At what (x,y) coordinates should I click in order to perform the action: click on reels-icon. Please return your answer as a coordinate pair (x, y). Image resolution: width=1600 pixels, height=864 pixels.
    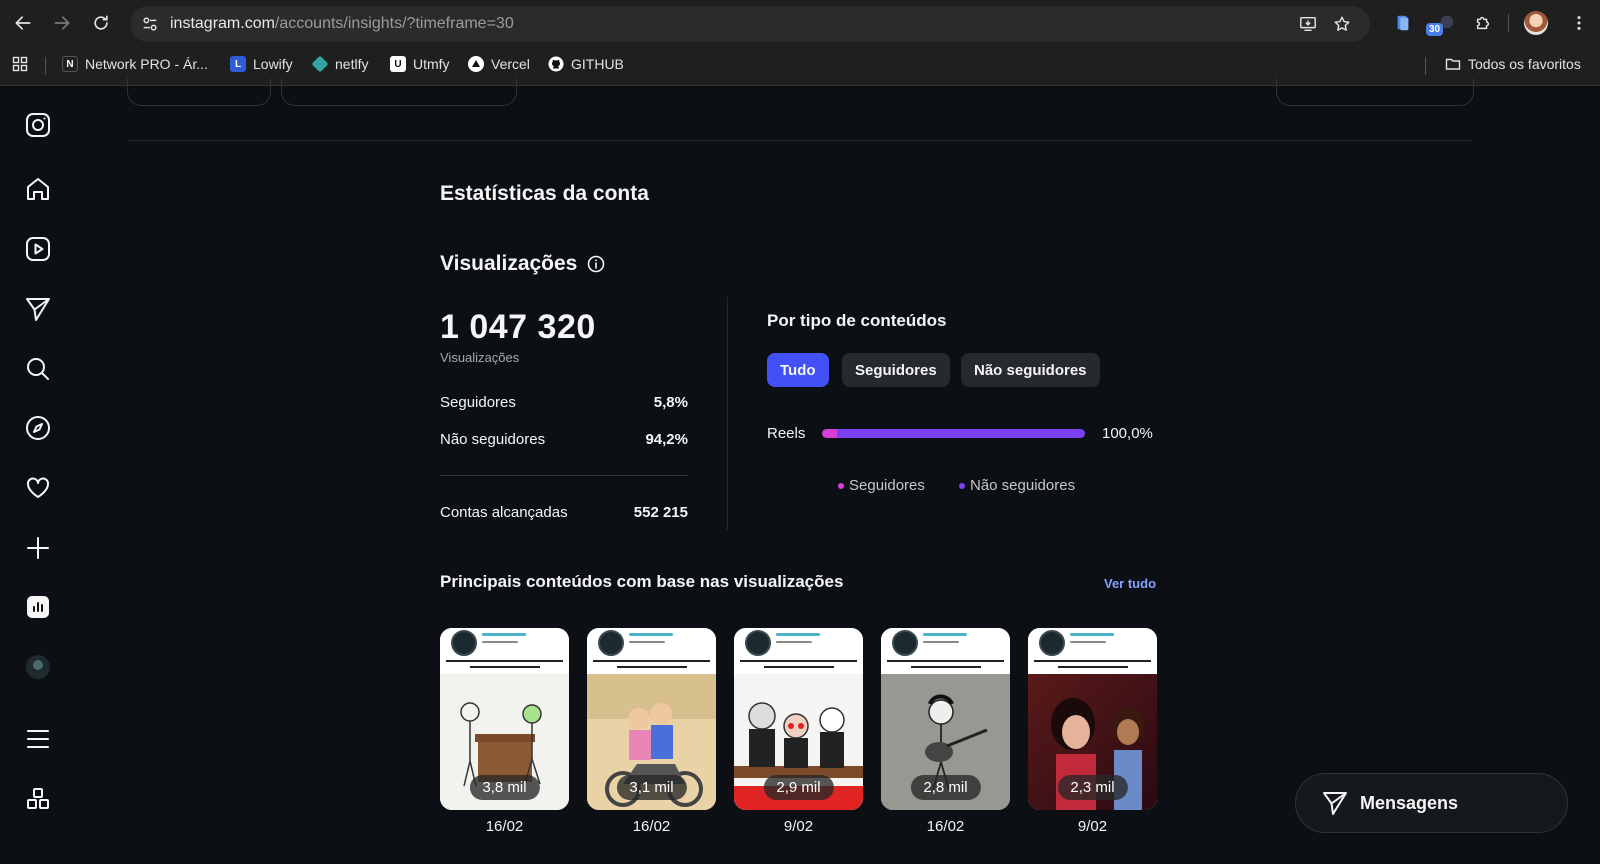
    Looking at the image, I should click on (38, 249).